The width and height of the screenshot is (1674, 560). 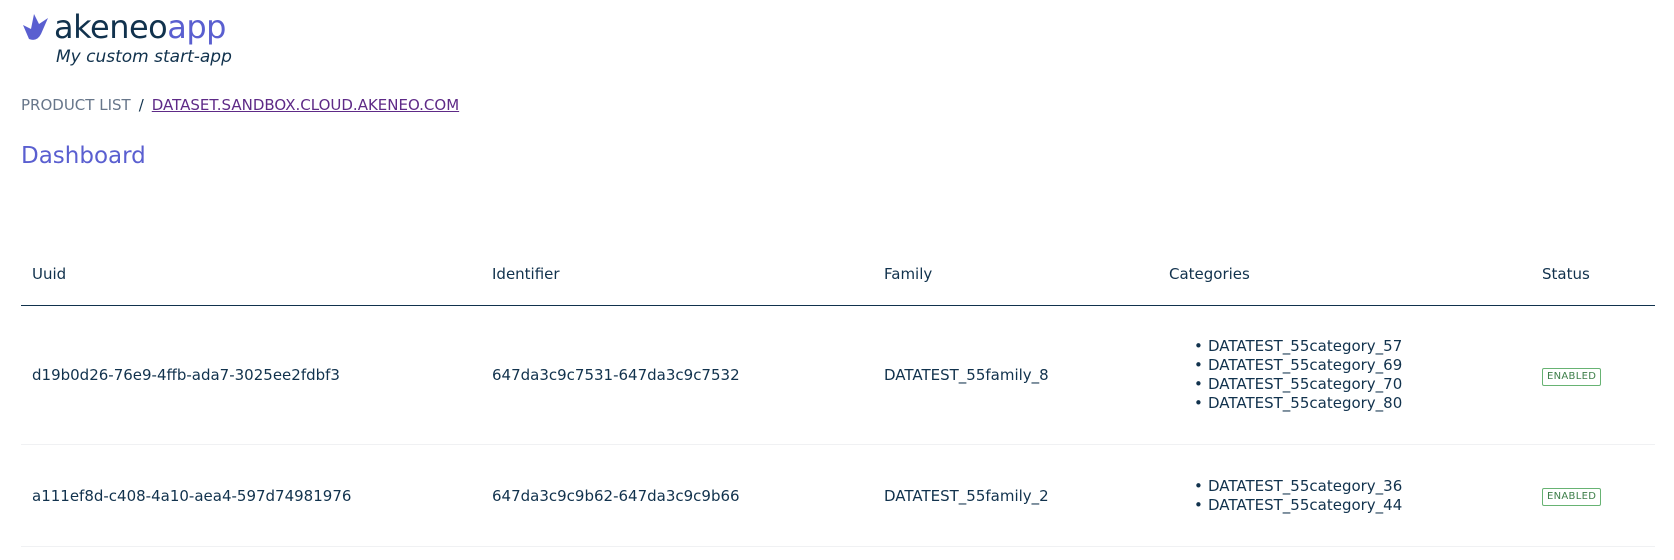 What do you see at coordinates (1209, 273) in the screenshot?
I see `column-header-categories: Categories` at bounding box center [1209, 273].